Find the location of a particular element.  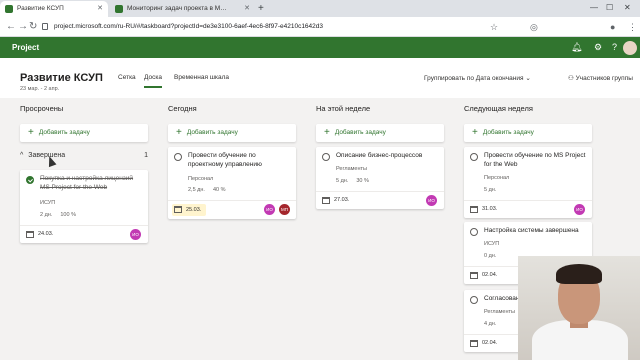

group-by-label: Группировать по Дата окончания is located at coordinates (474, 78).